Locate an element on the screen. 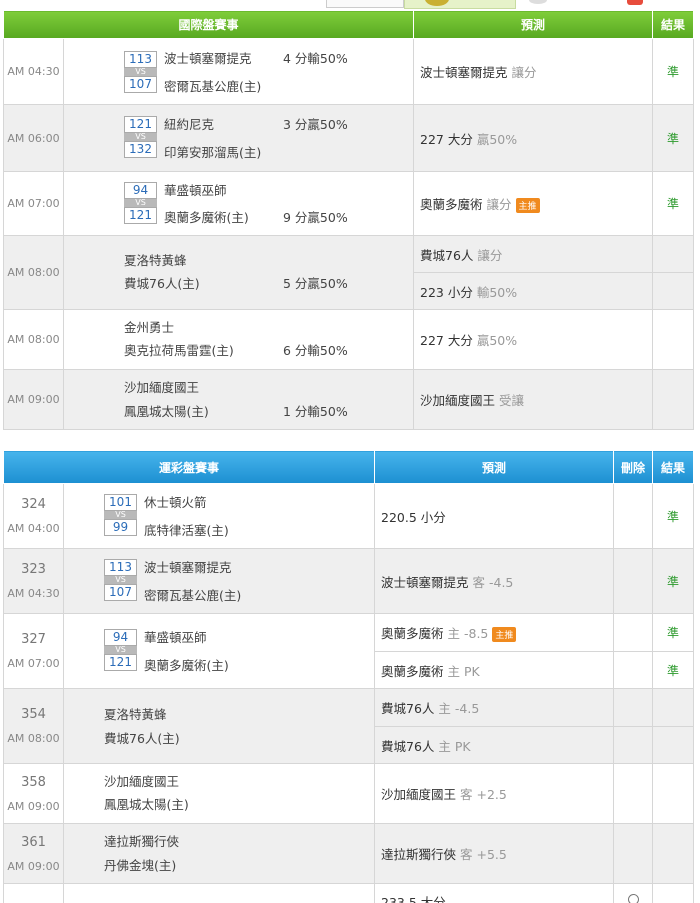 This screenshot has width=700, height=903. pick-label: 沙加緬度國王 is located at coordinates (419, 794).